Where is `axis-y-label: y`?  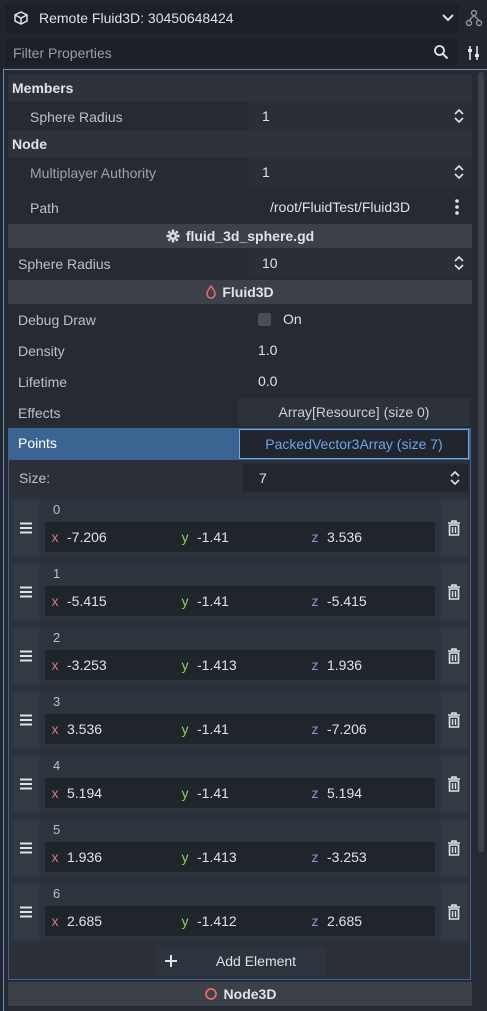 axis-y-label: y is located at coordinates (185, 537).